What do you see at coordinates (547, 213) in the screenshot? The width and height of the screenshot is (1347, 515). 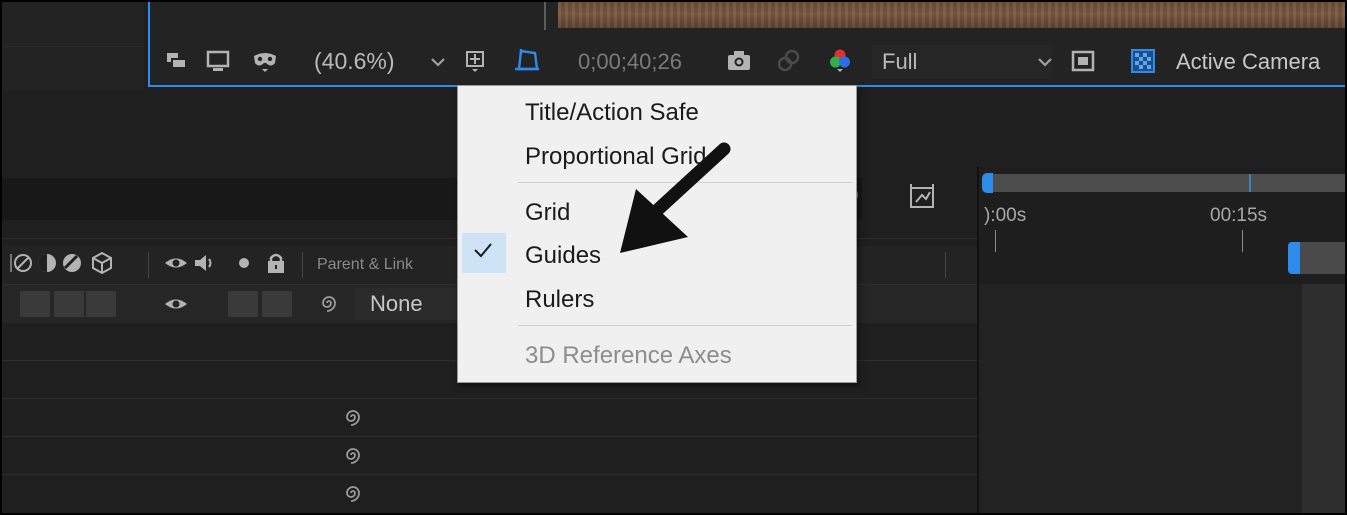 I see `menu-item-grid: Grid` at bounding box center [547, 213].